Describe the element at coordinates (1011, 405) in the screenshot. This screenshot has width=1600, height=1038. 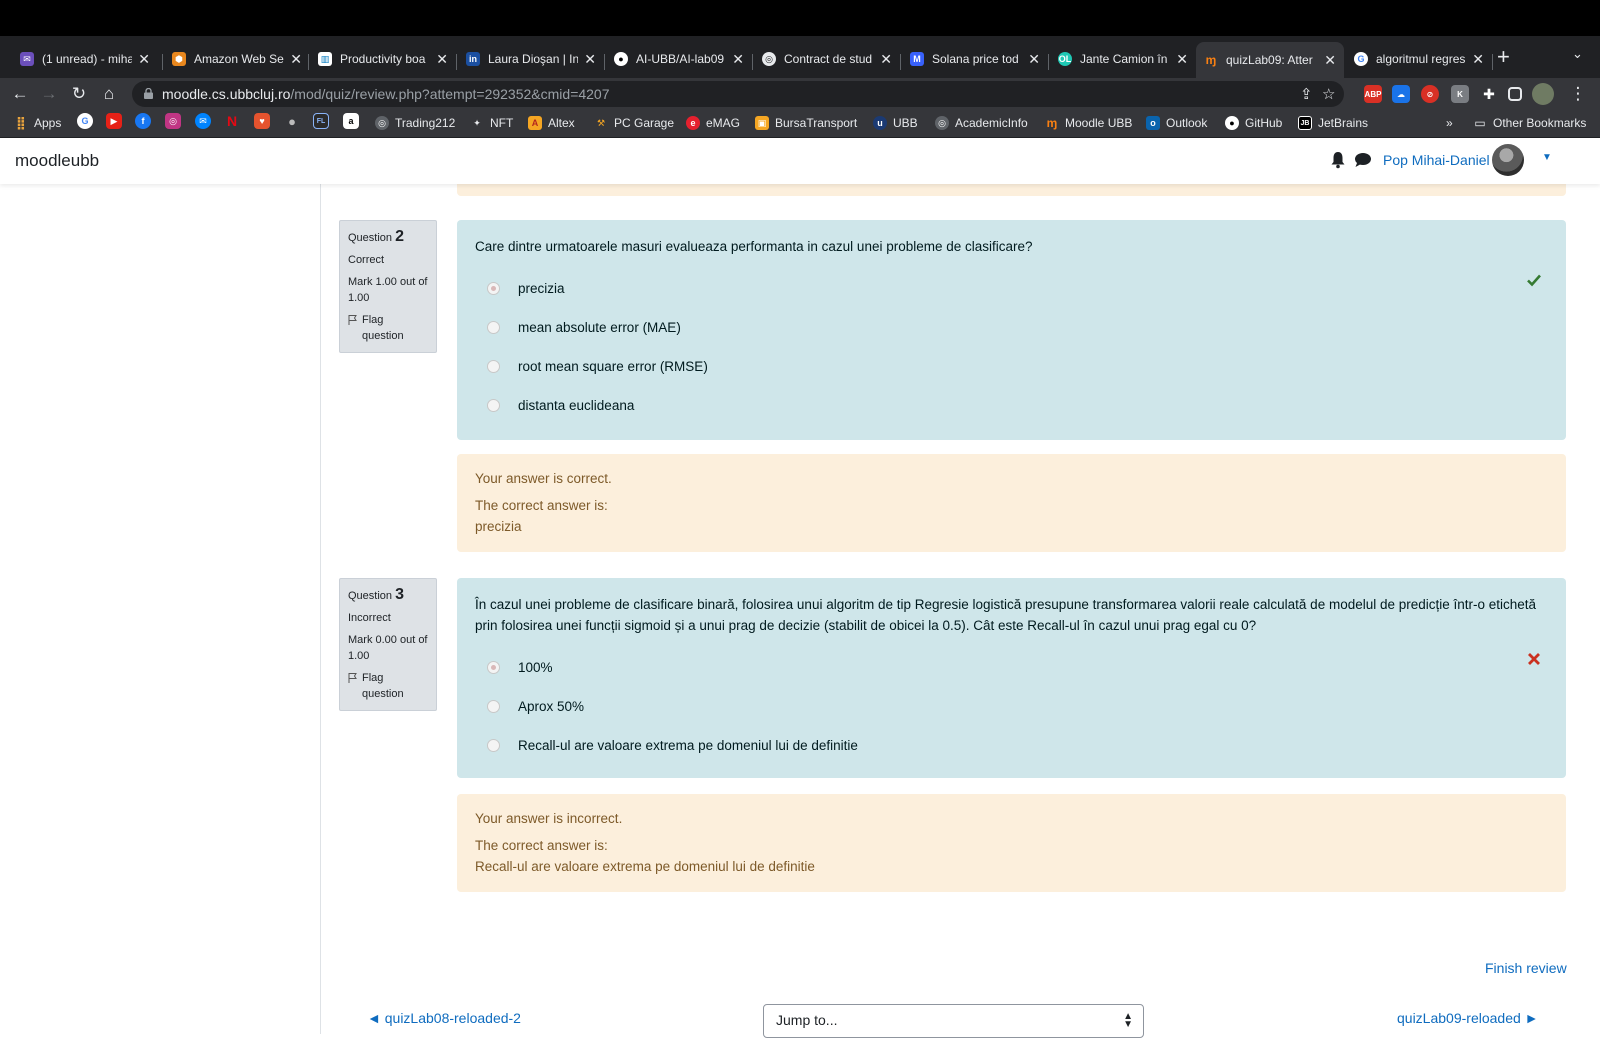
I see `answer-option: distanta euclideana` at that location.